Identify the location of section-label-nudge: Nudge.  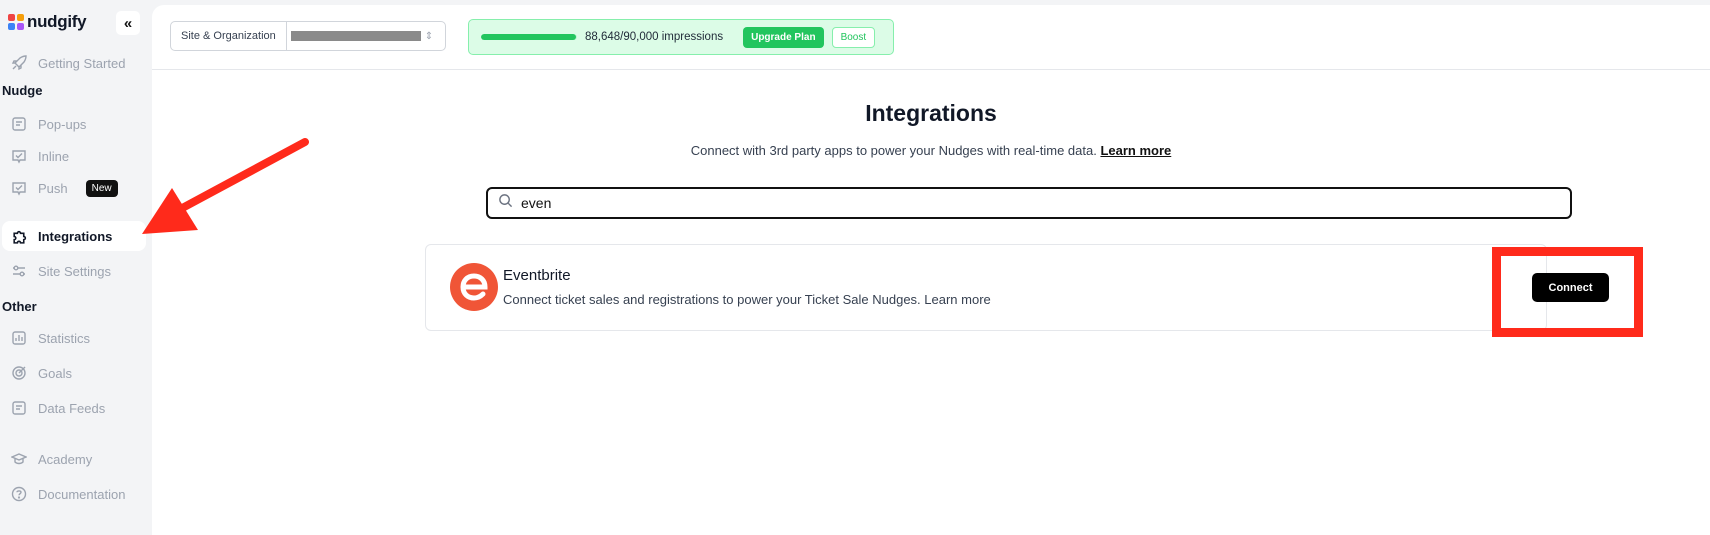
(22, 90).